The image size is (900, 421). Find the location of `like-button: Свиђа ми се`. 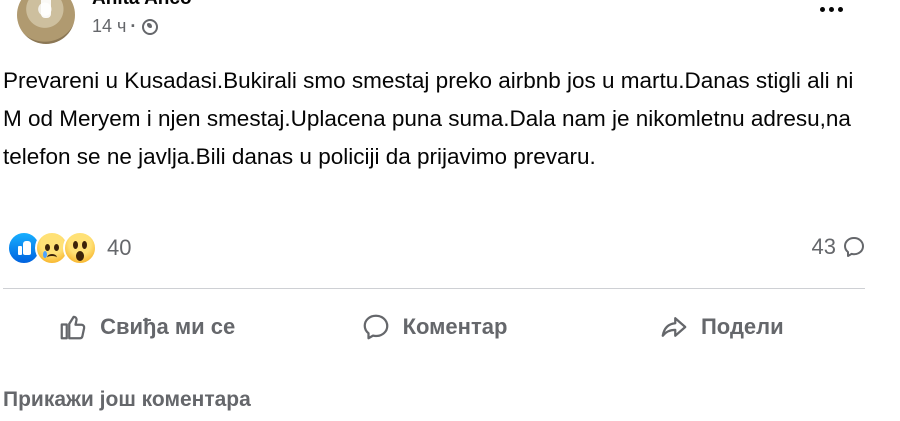

like-button: Свиђа ми се is located at coordinates (146, 327).